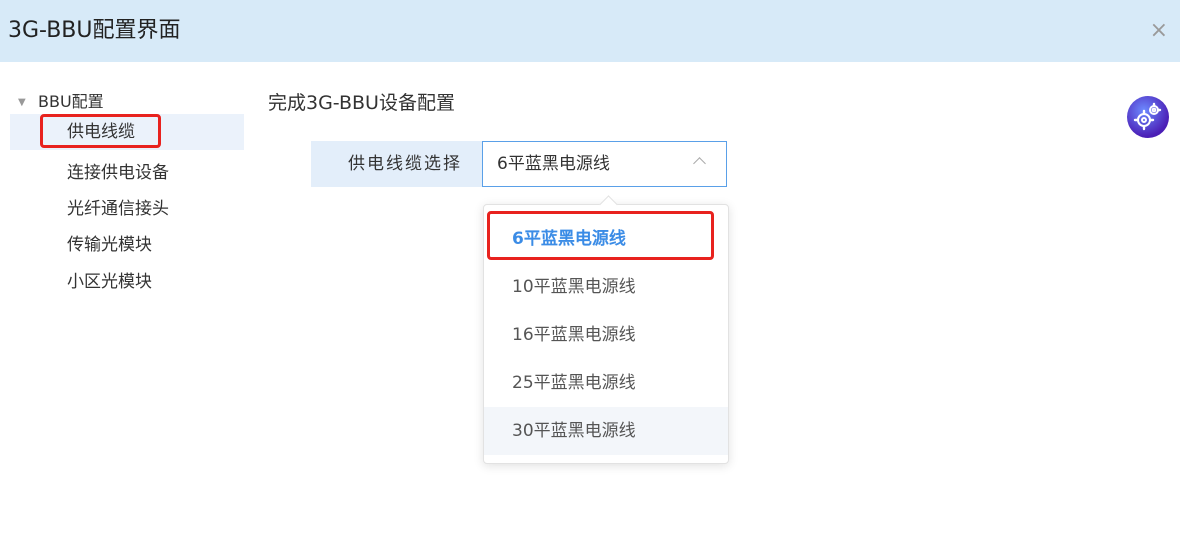  What do you see at coordinates (28, 103) in the screenshot?
I see `caret-down-icon: ▼` at bounding box center [28, 103].